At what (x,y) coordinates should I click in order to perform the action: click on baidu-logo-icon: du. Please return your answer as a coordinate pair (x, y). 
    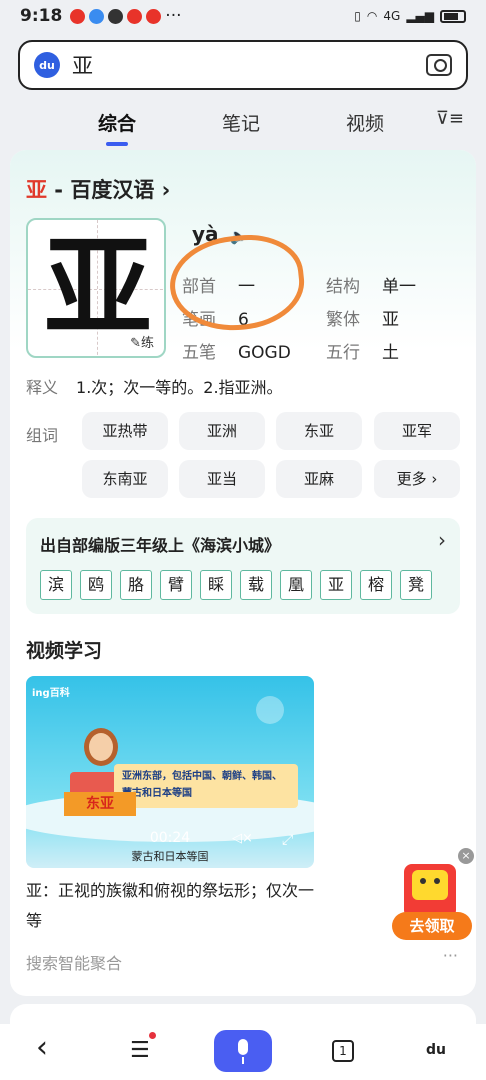
    Looking at the image, I should click on (47, 65).